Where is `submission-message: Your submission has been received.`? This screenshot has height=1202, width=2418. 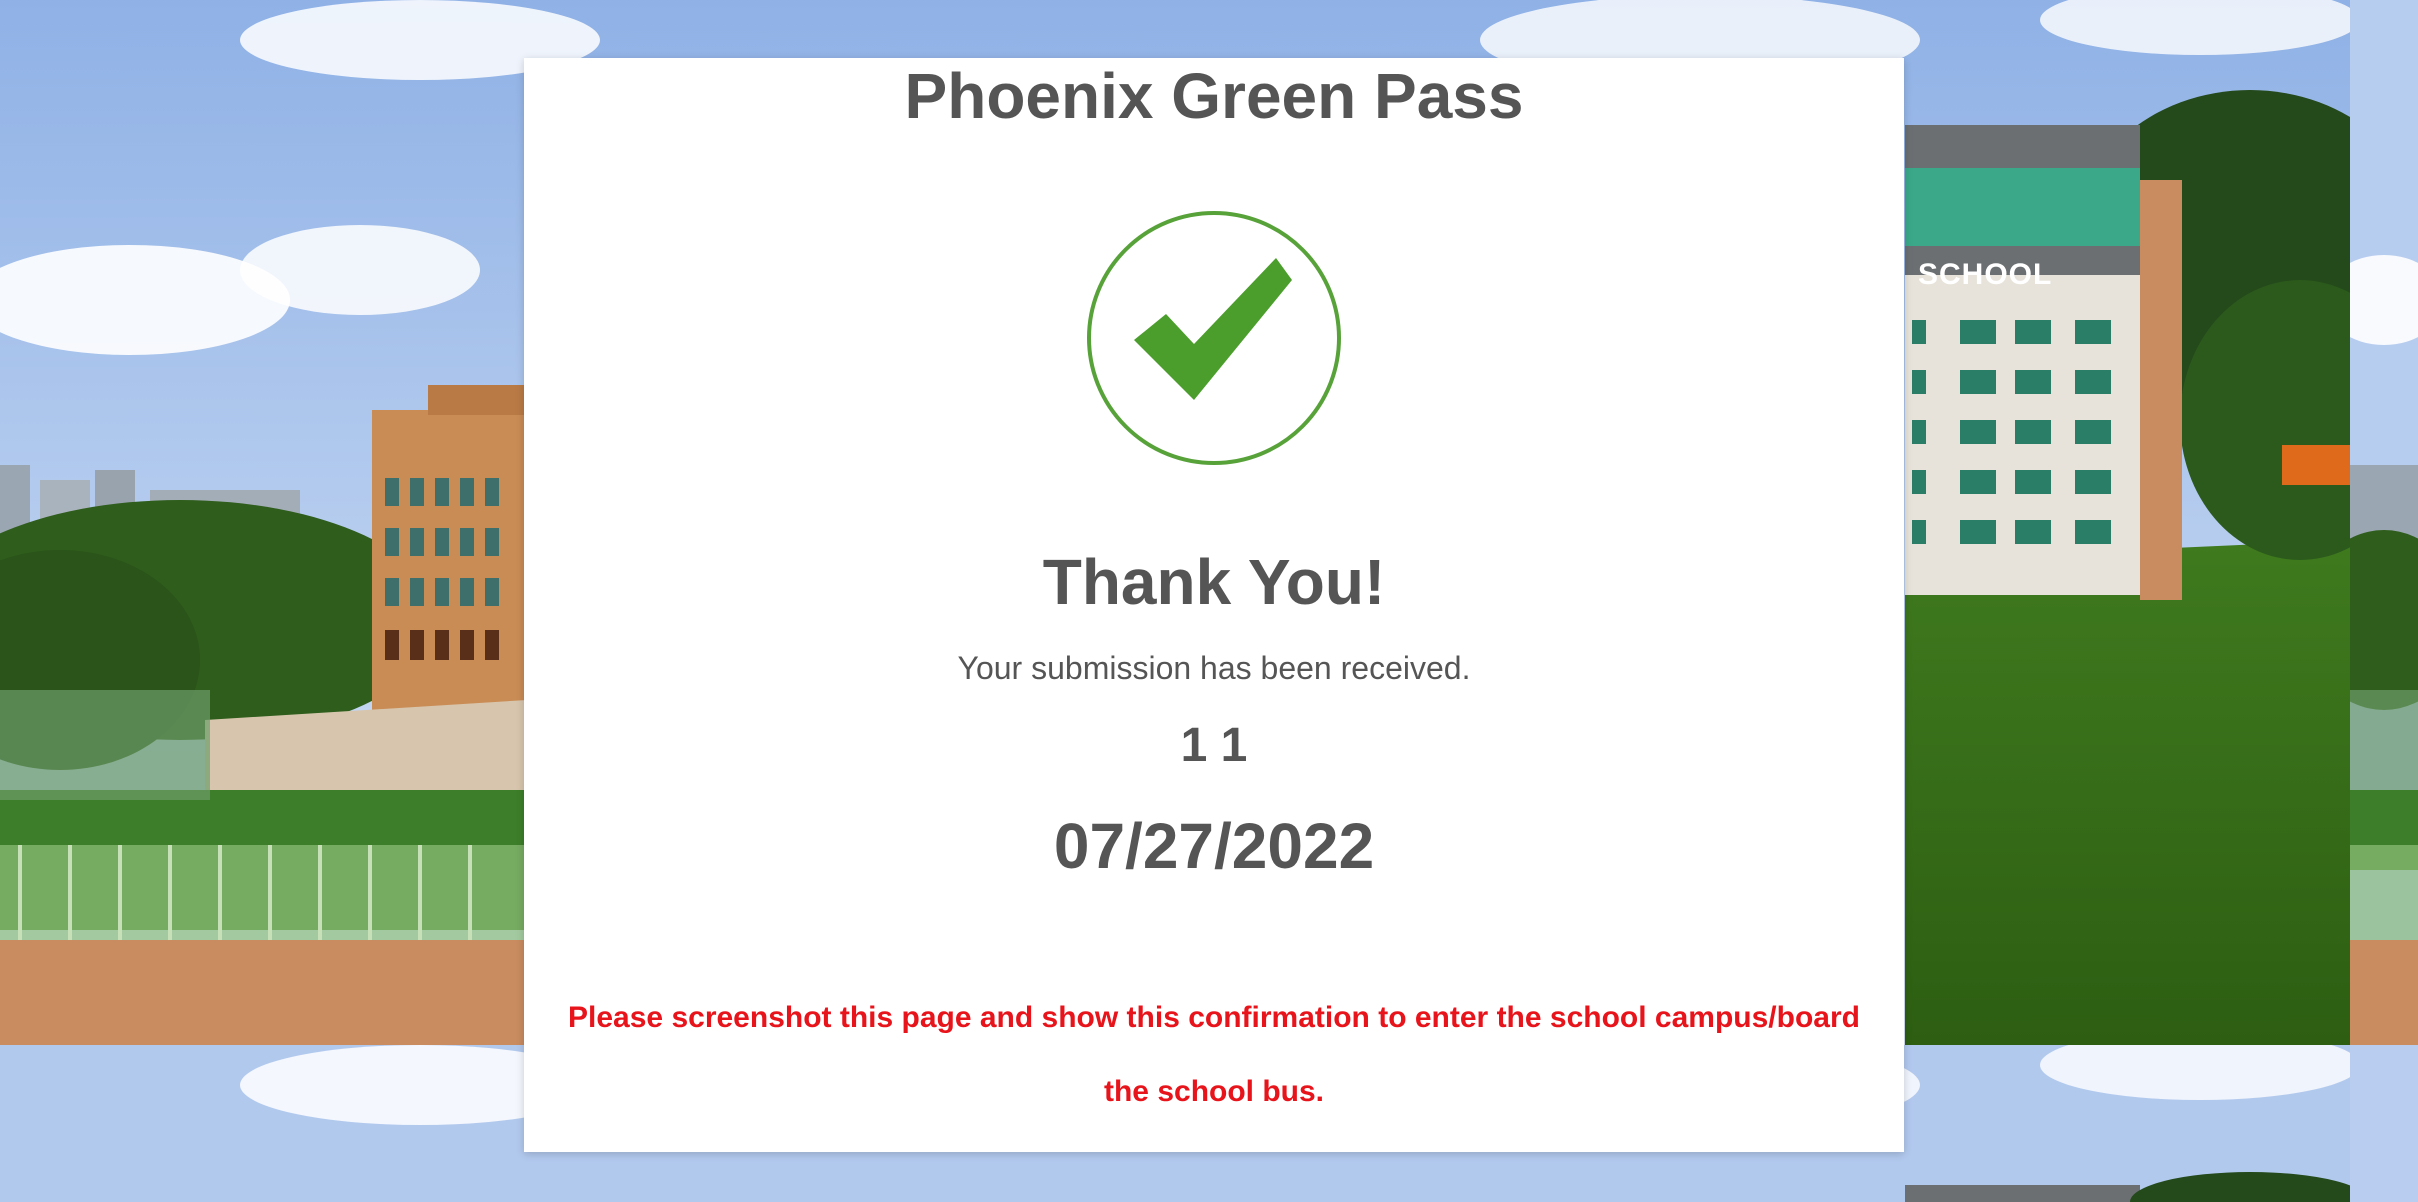 submission-message: Your submission has been received. is located at coordinates (1214, 668).